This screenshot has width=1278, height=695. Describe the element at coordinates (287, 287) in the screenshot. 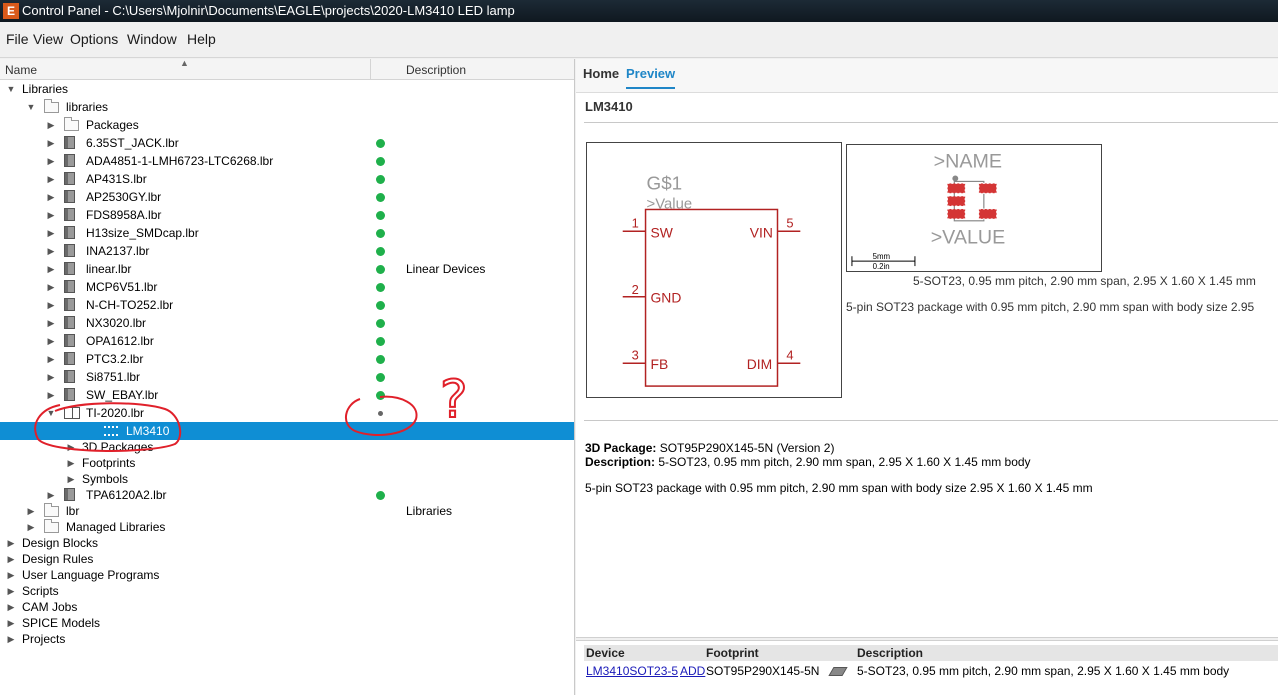

I see `tree-row: ▶ MCP6V51.lbr` at that location.